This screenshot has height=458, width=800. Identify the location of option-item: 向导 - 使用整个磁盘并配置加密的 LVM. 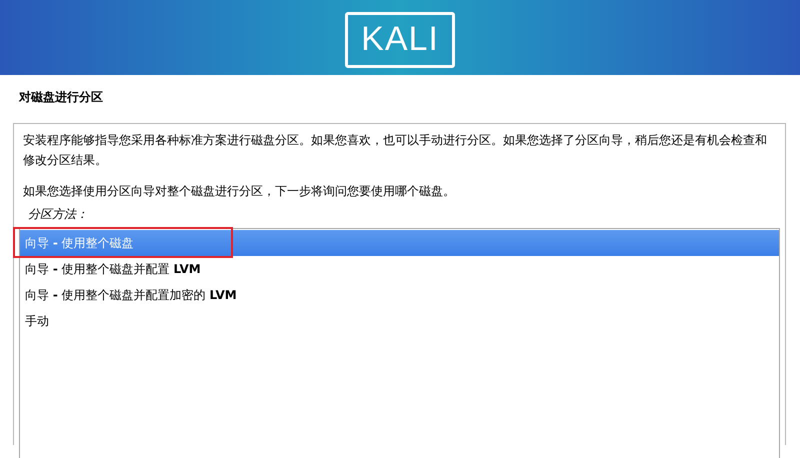
(399, 295).